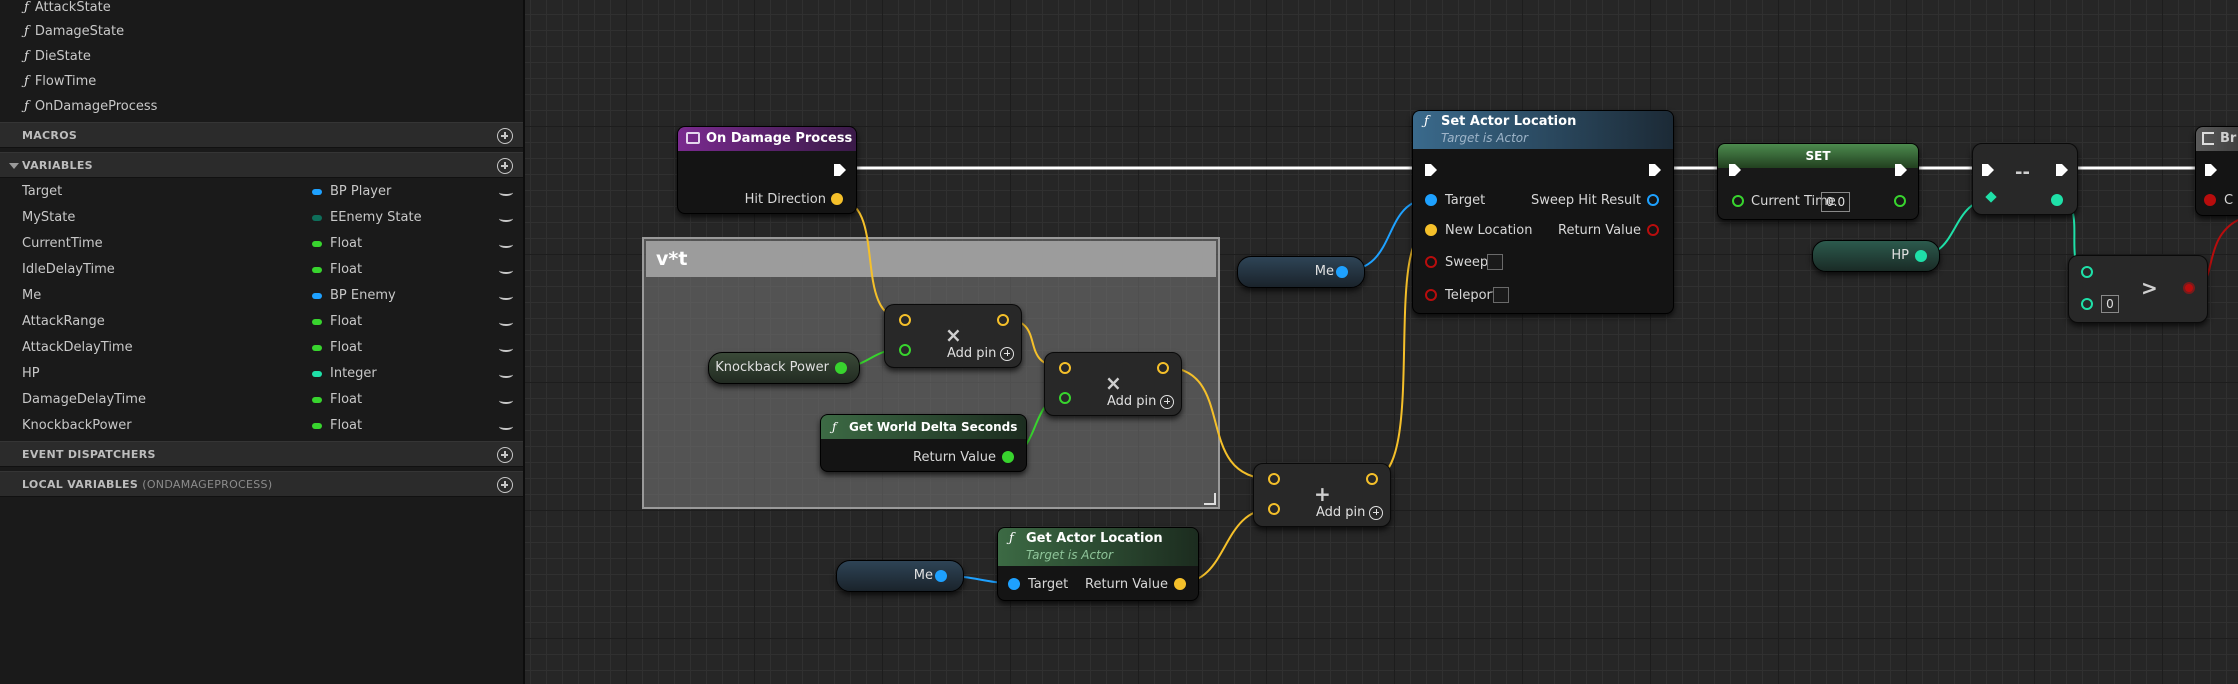  Describe the element at coordinates (2138, 289) in the screenshot. I see `greater-than-node: 0 >` at that location.